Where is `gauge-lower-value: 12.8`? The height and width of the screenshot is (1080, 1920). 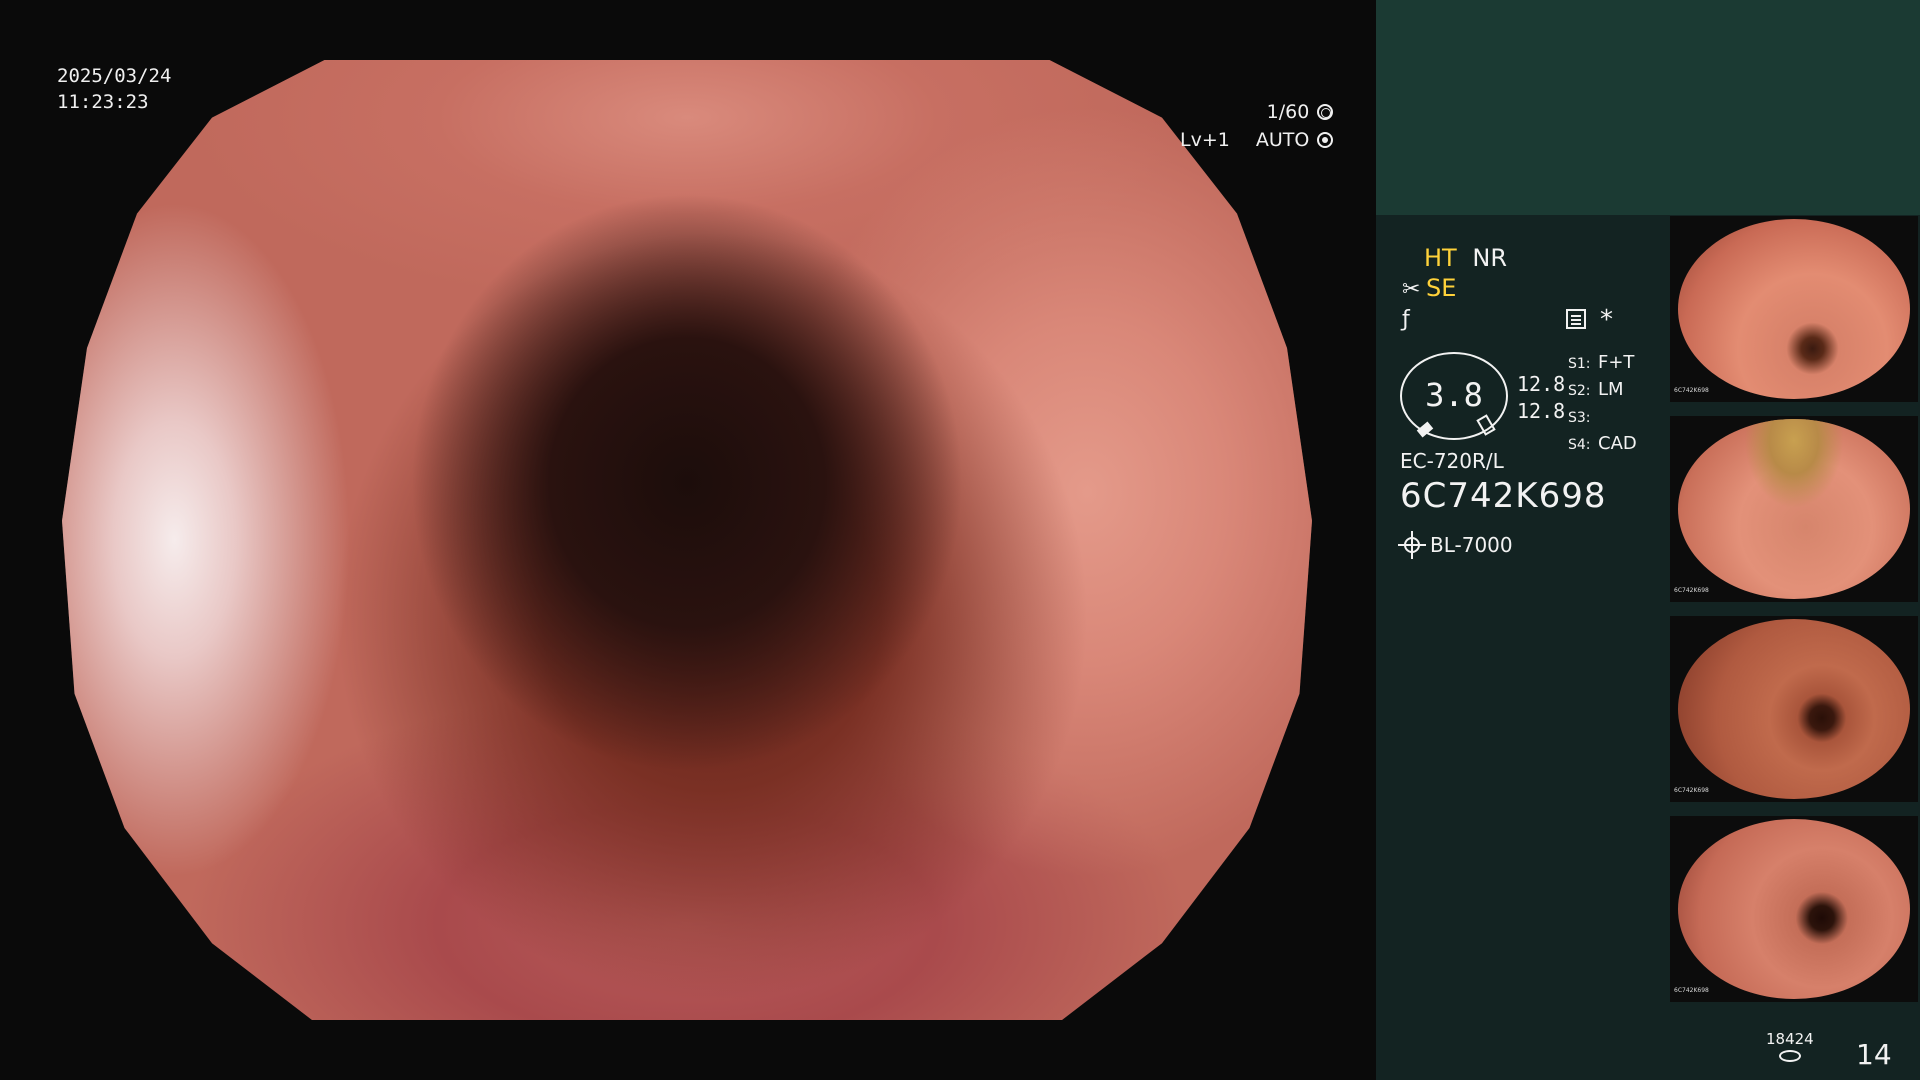
gauge-lower-value: 12.8 is located at coordinates (1541, 411).